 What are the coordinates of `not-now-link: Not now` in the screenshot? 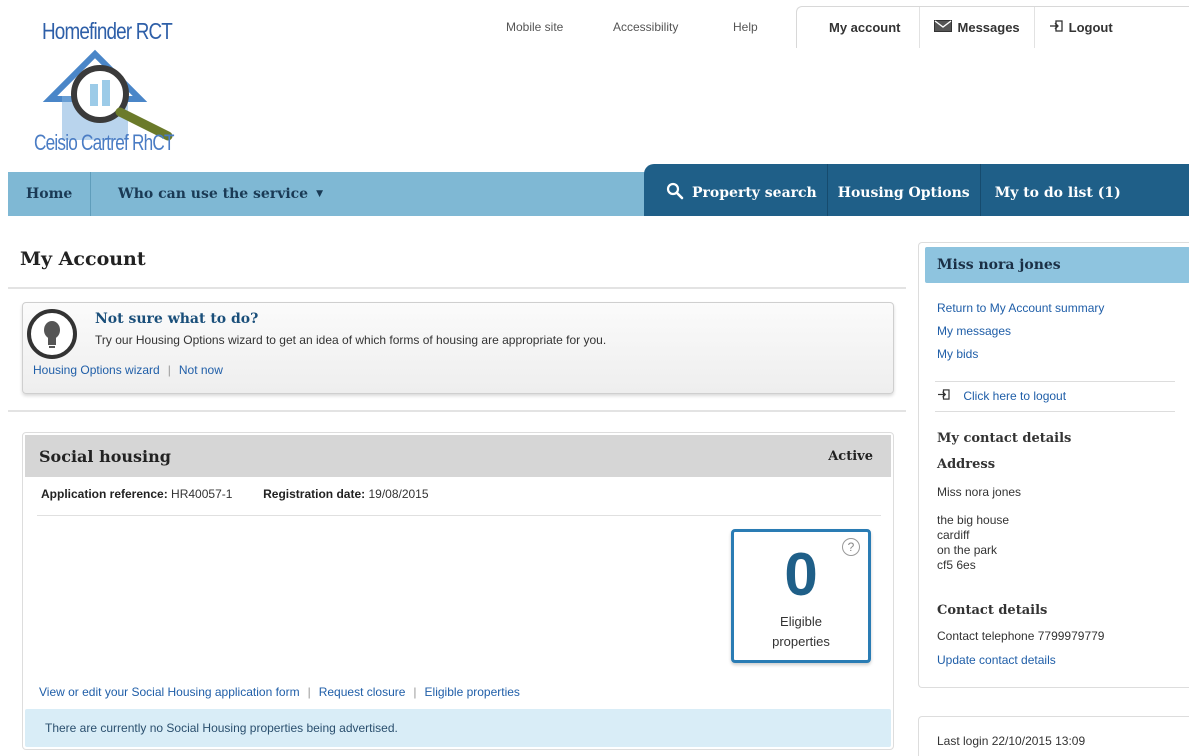 It's located at (201, 370).